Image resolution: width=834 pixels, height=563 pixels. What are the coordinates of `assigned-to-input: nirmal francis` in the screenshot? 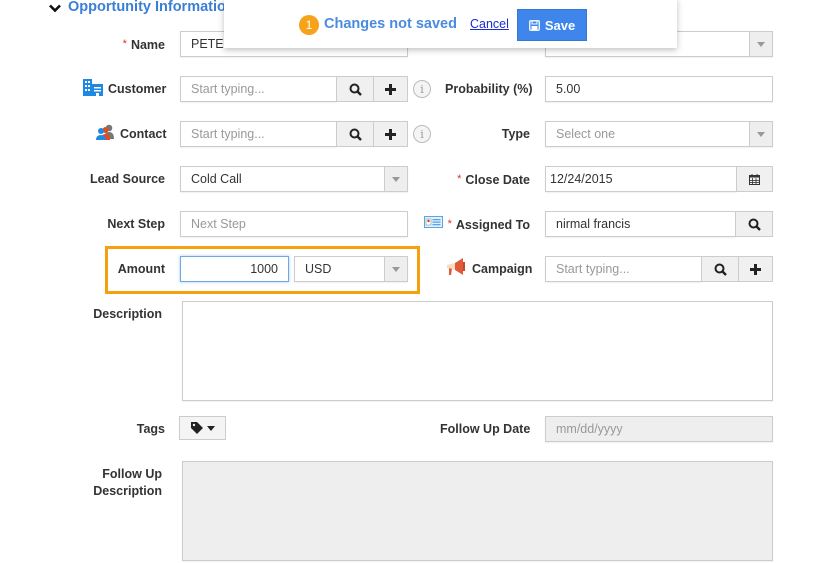 It's located at (640, 224).